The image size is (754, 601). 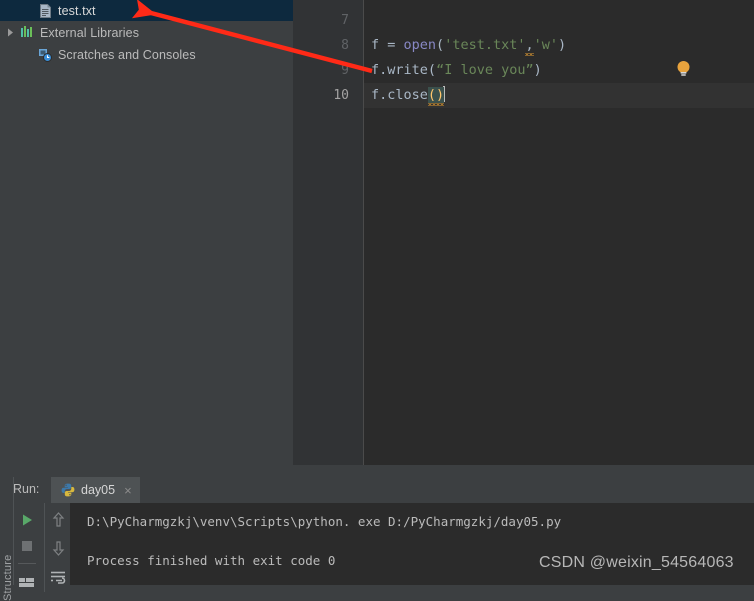 What do you see at coordinates (68, 490) in the screenshot?
I see `python-icon` at bounding box center [68, 490].